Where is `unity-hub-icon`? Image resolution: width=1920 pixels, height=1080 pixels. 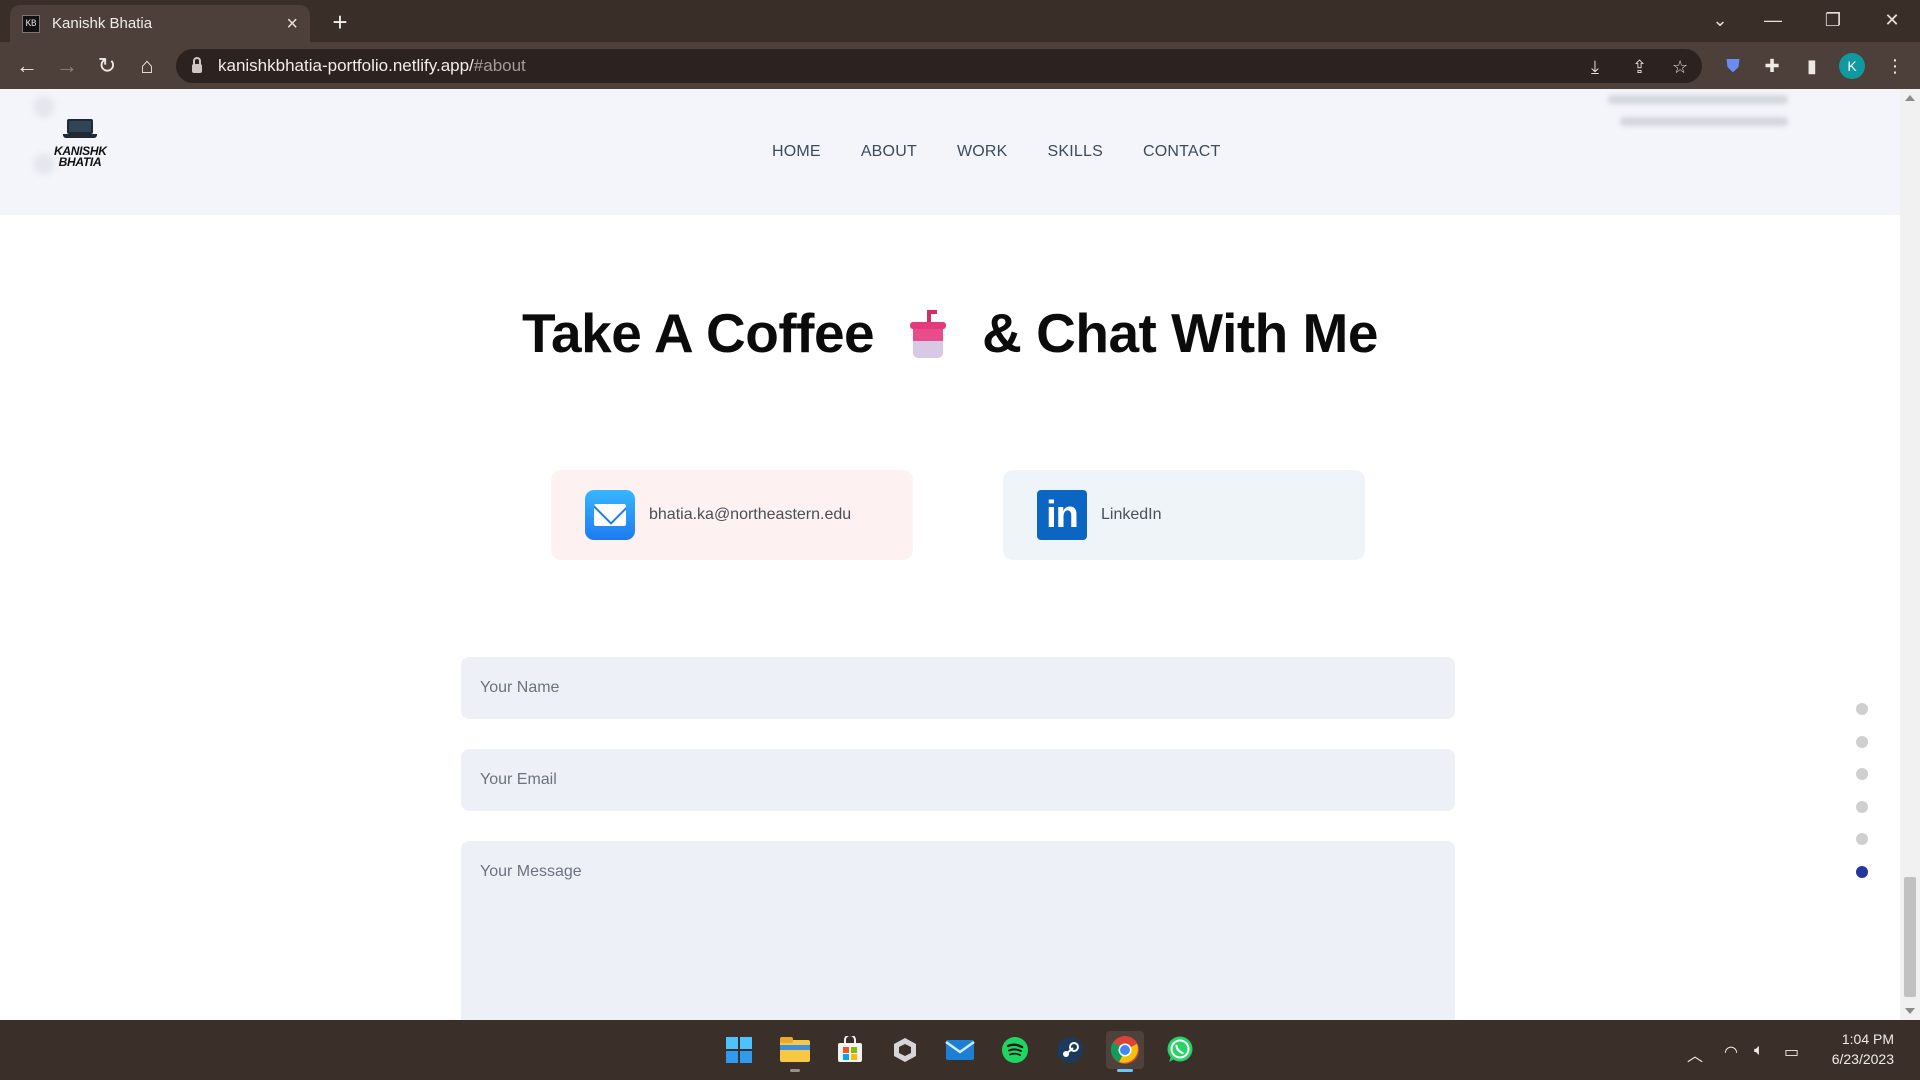
unity-hub-icon is located at coordinates (905, 1050).